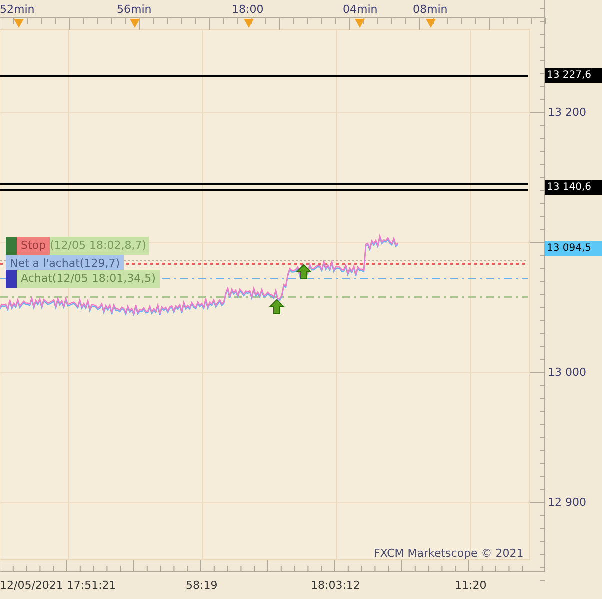 This screenshot has height=599, width=602. I want to click on price-marker: 13 140,6, so click(573, 187).